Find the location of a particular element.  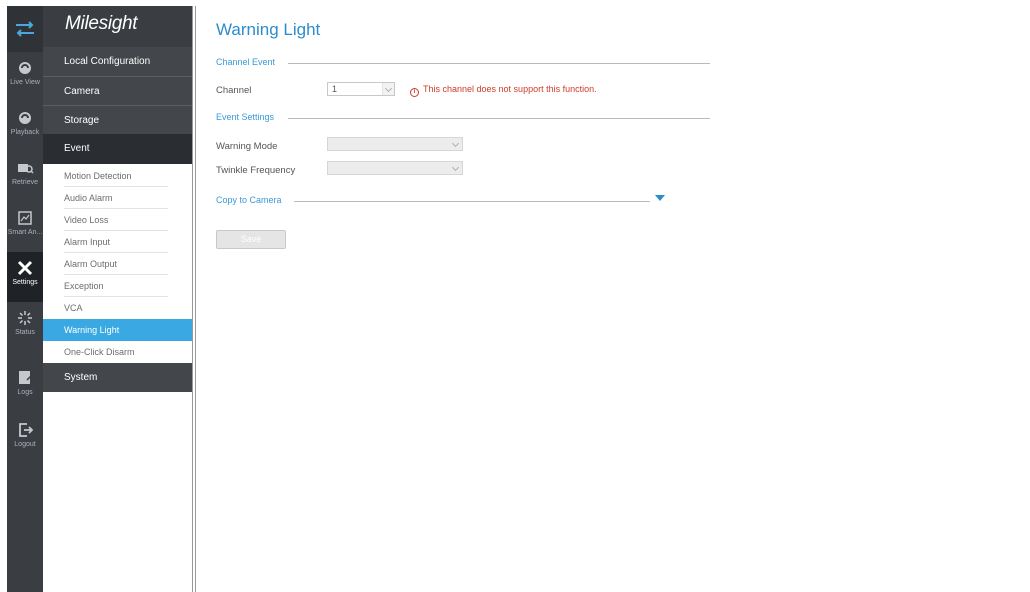

settings-icon is located at coordinates (25, 268).